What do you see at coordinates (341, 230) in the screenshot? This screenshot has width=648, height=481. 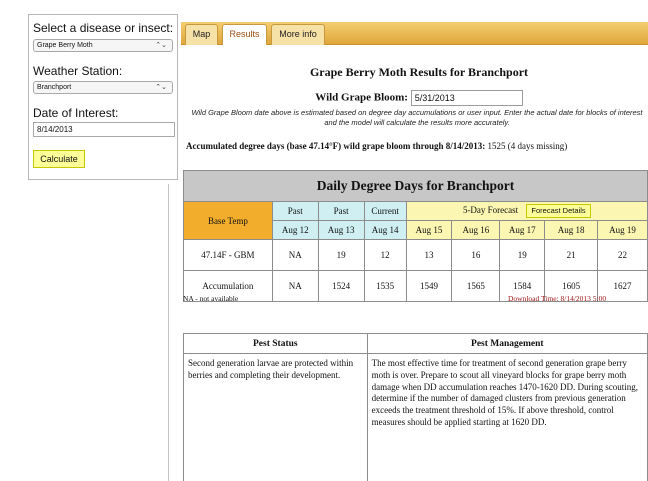 I see `date-header: Aug 13` at bounding box center [341, 230].